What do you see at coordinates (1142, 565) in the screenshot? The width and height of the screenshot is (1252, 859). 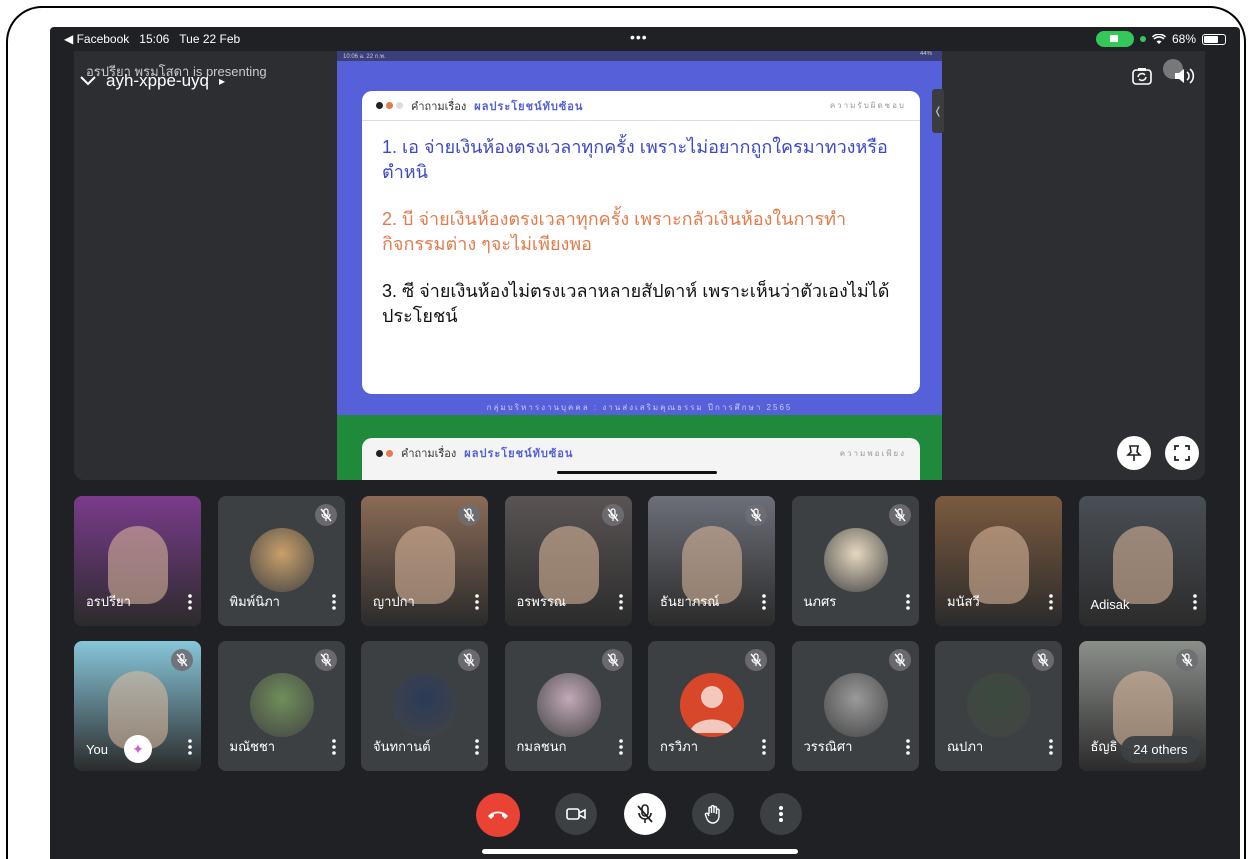 I see `participant-face` at bounding box center [1142, 565].